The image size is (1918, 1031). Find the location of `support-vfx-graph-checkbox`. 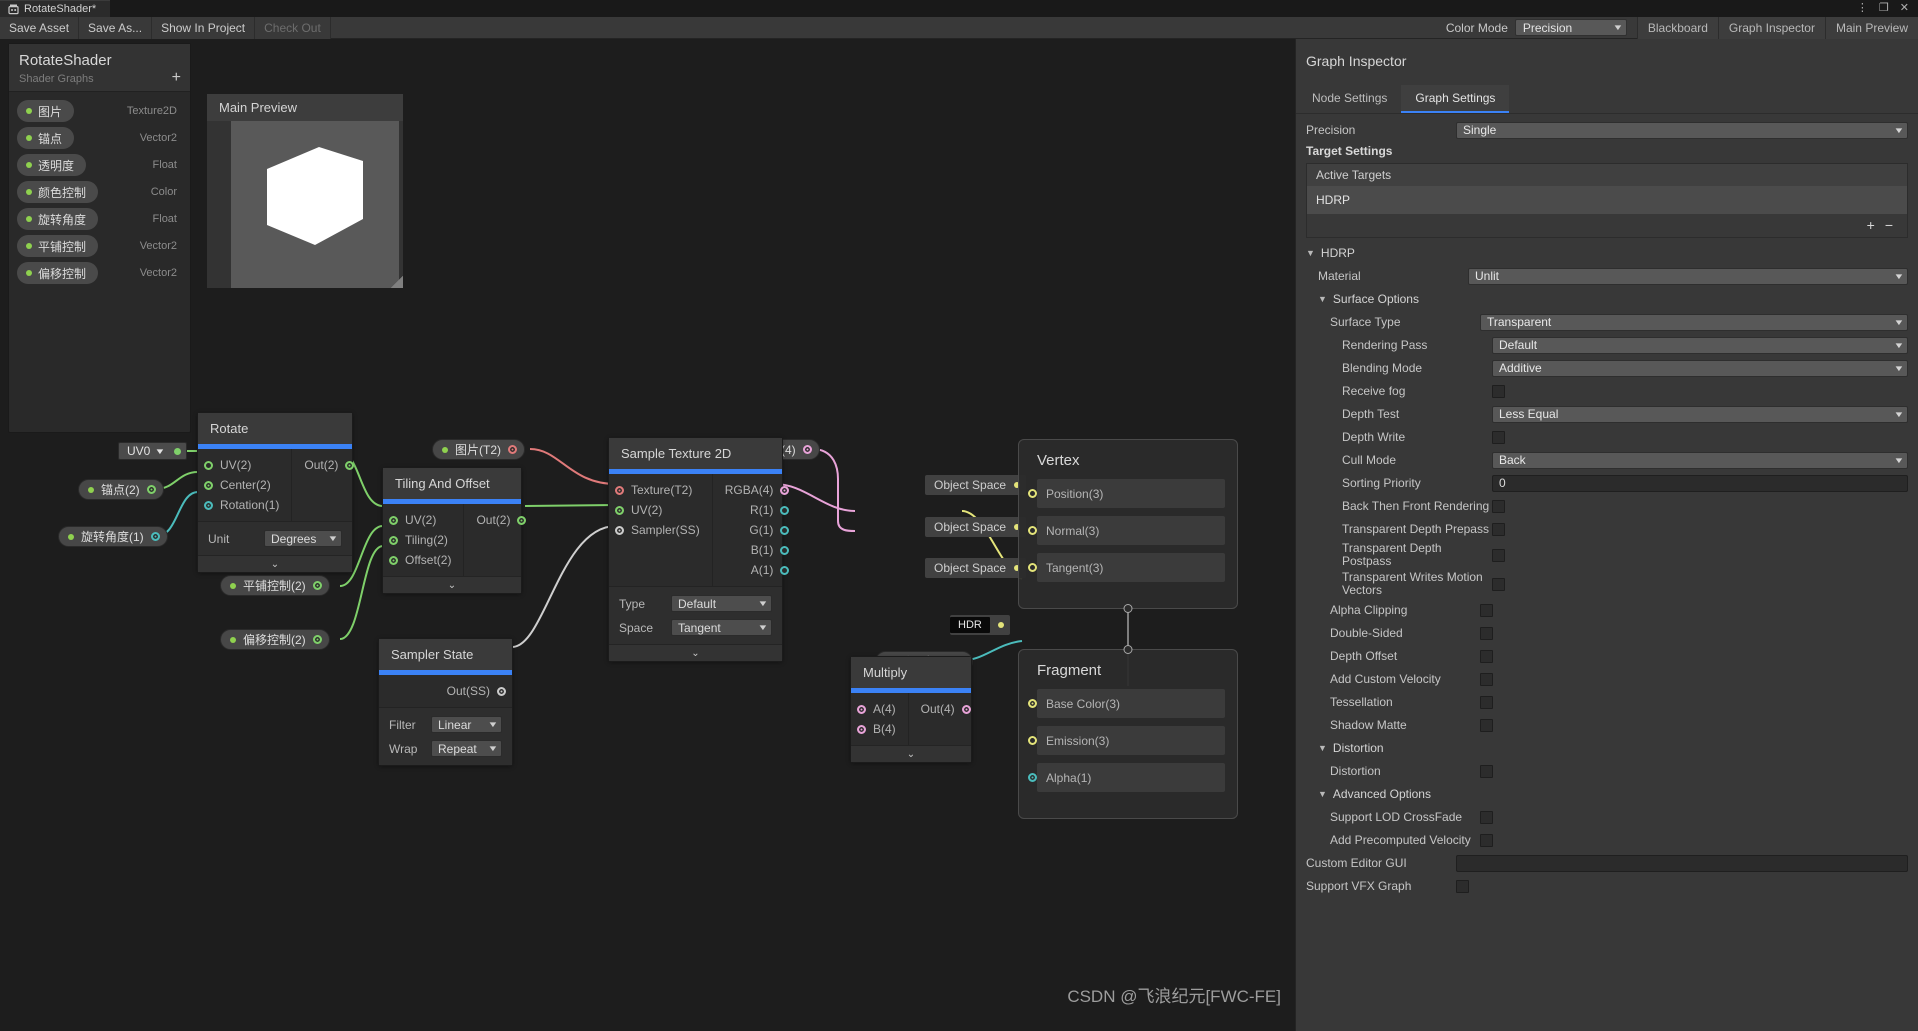

support-vfx-graph-checkbox is located at coordinates (1462, 886).